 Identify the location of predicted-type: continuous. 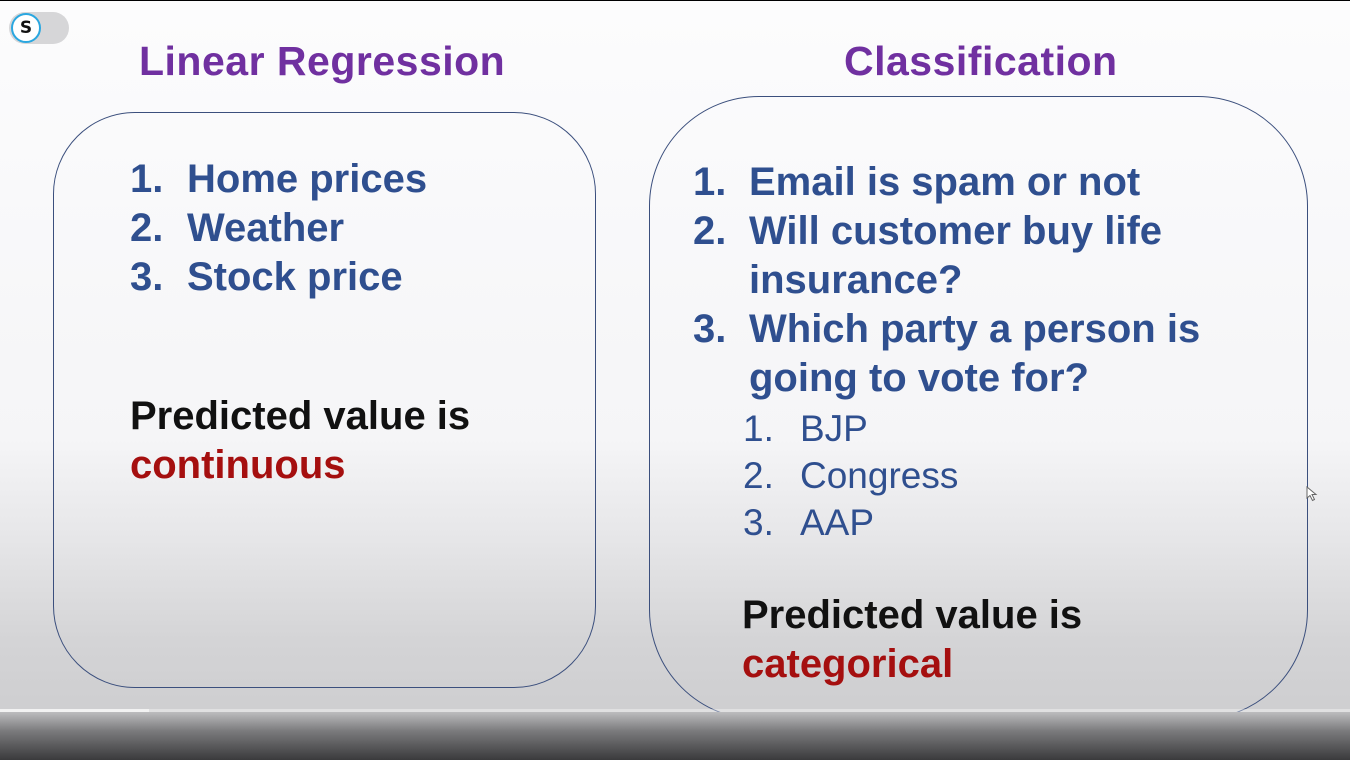
(238, 465).